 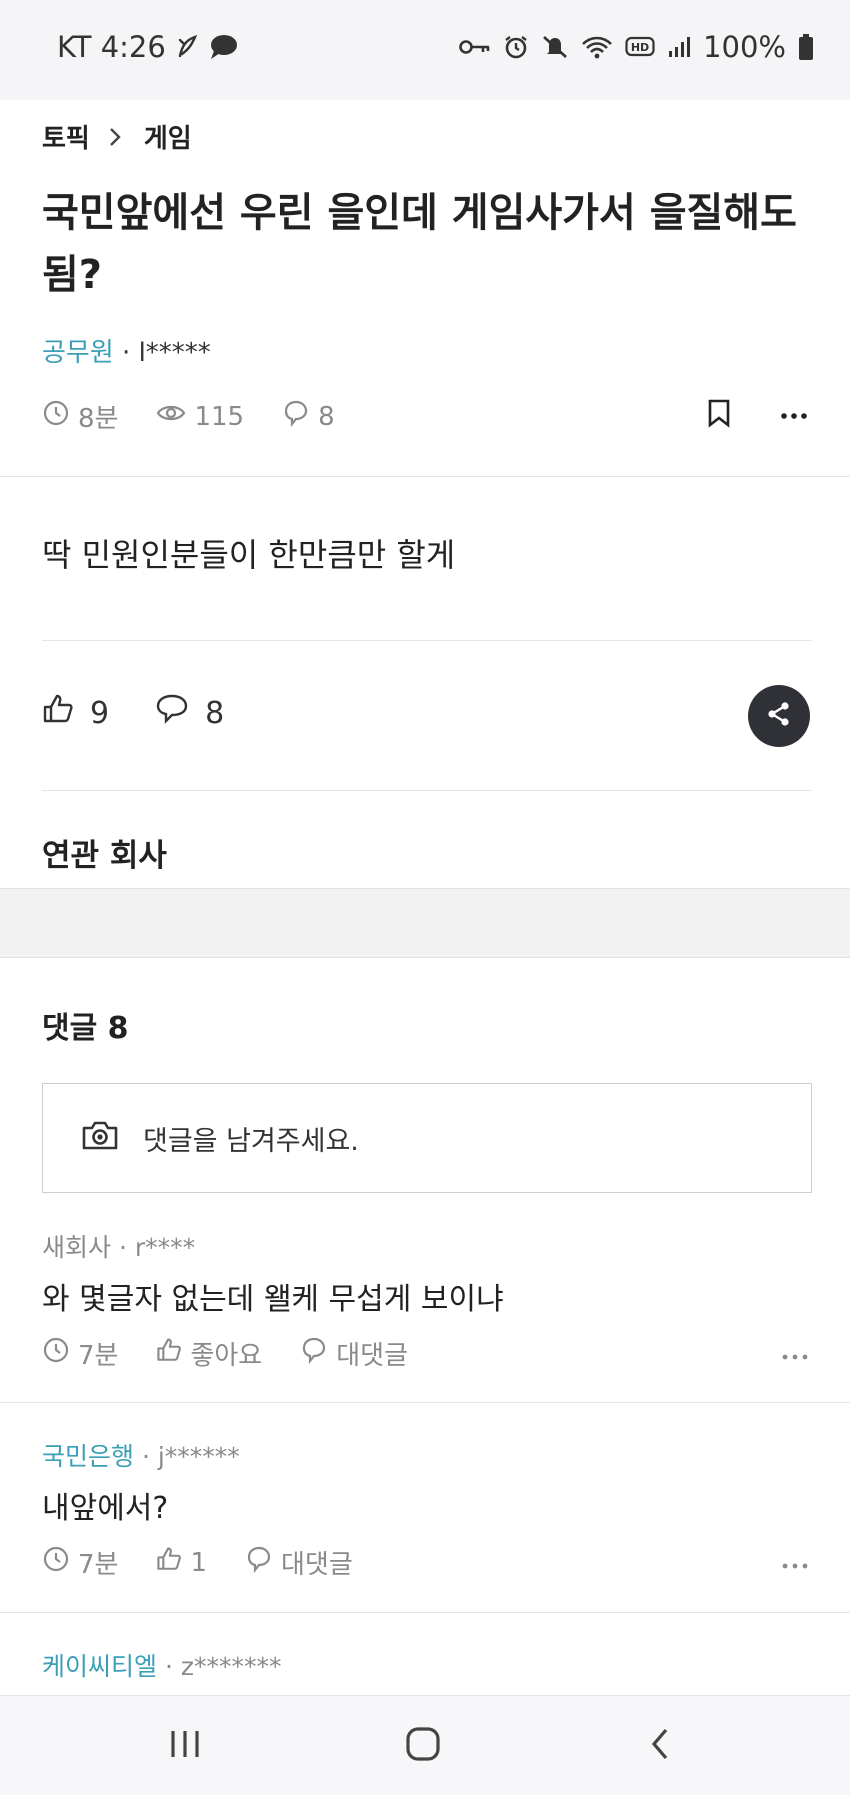 I want to click on eye-icon, so click(x=171, y=416).